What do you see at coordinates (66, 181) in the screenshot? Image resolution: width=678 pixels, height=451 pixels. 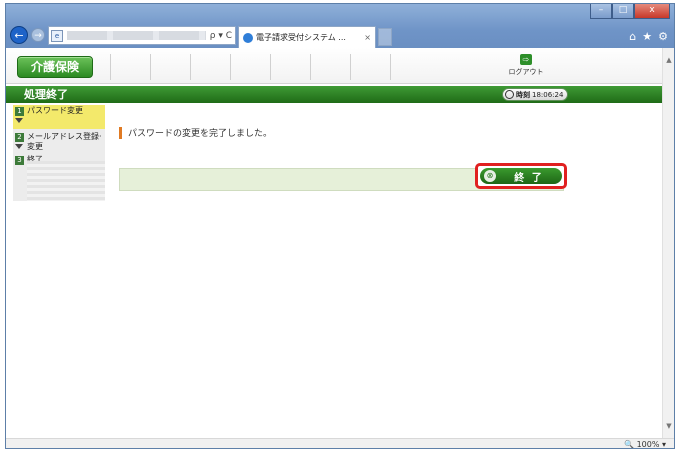 I see `sidebar-filler` at bounding box center [66, 181].